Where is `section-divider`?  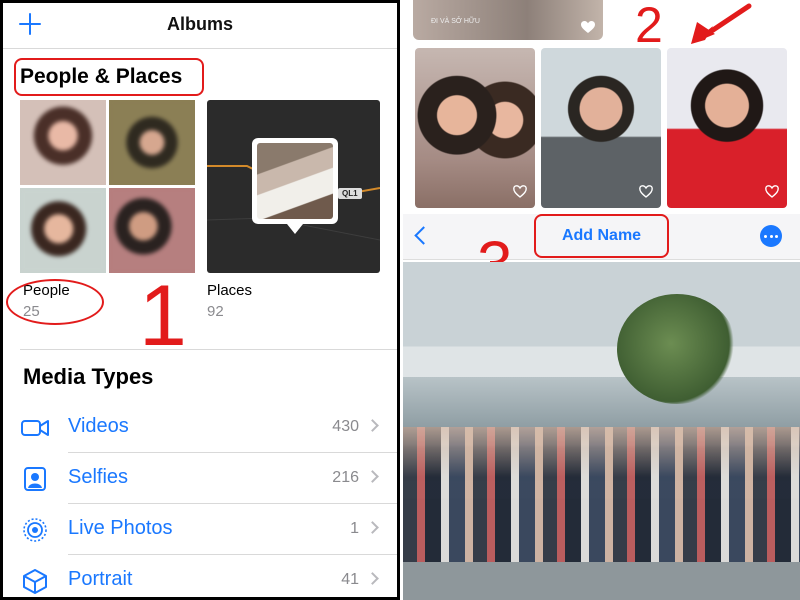
section-divider is located at coordinates (208, 349).